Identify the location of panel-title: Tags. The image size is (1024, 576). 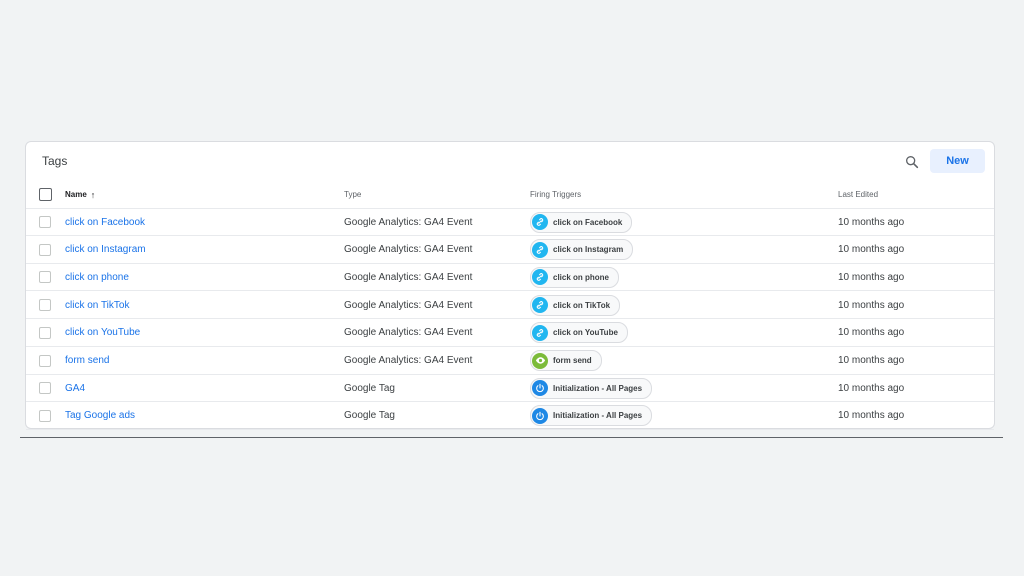
(55, 161).